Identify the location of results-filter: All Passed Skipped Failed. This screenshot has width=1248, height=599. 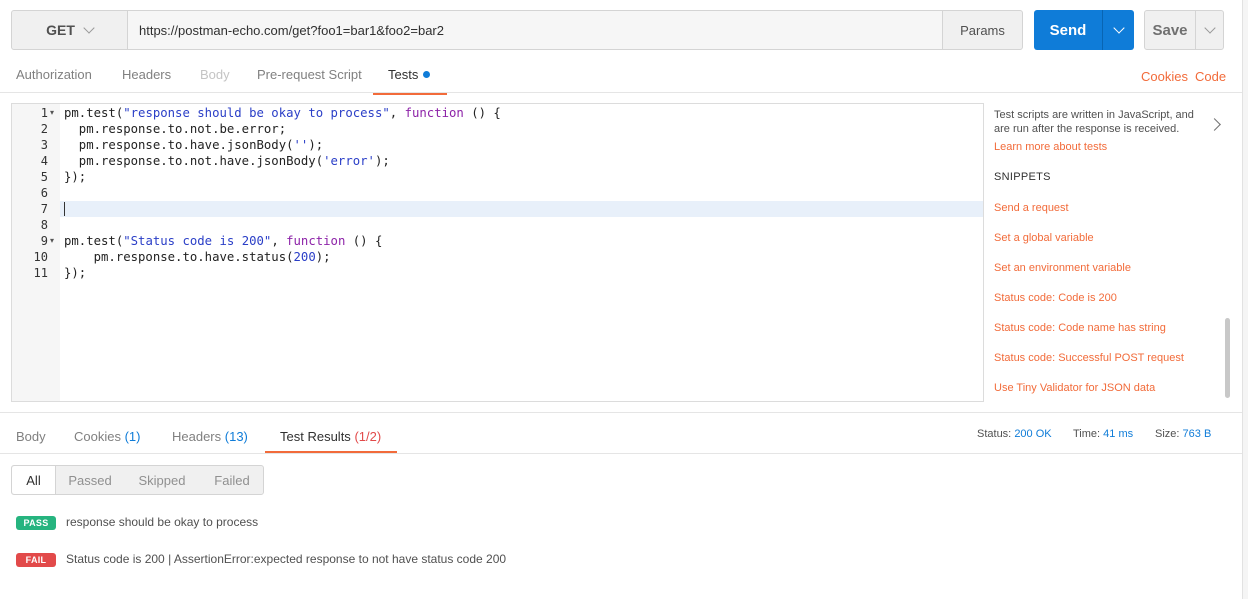
(137, 480).